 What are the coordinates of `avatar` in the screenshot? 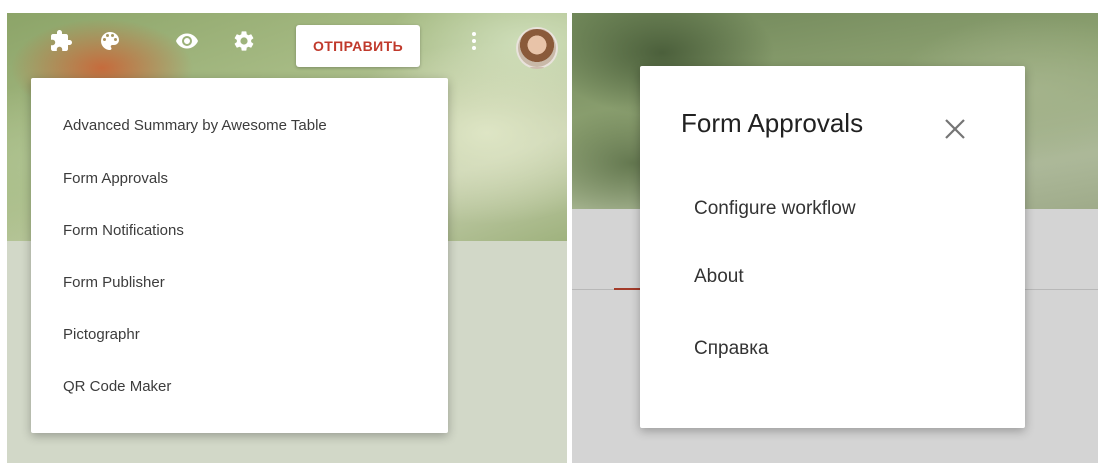 It's located at (537, 48).